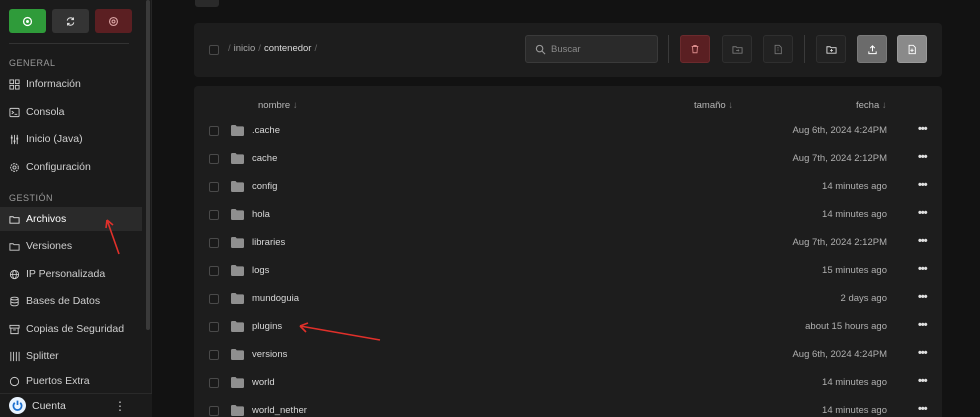  Describe the element at coordinates (737, 49) in the screenshot. I see `move-folder-button` at that location.